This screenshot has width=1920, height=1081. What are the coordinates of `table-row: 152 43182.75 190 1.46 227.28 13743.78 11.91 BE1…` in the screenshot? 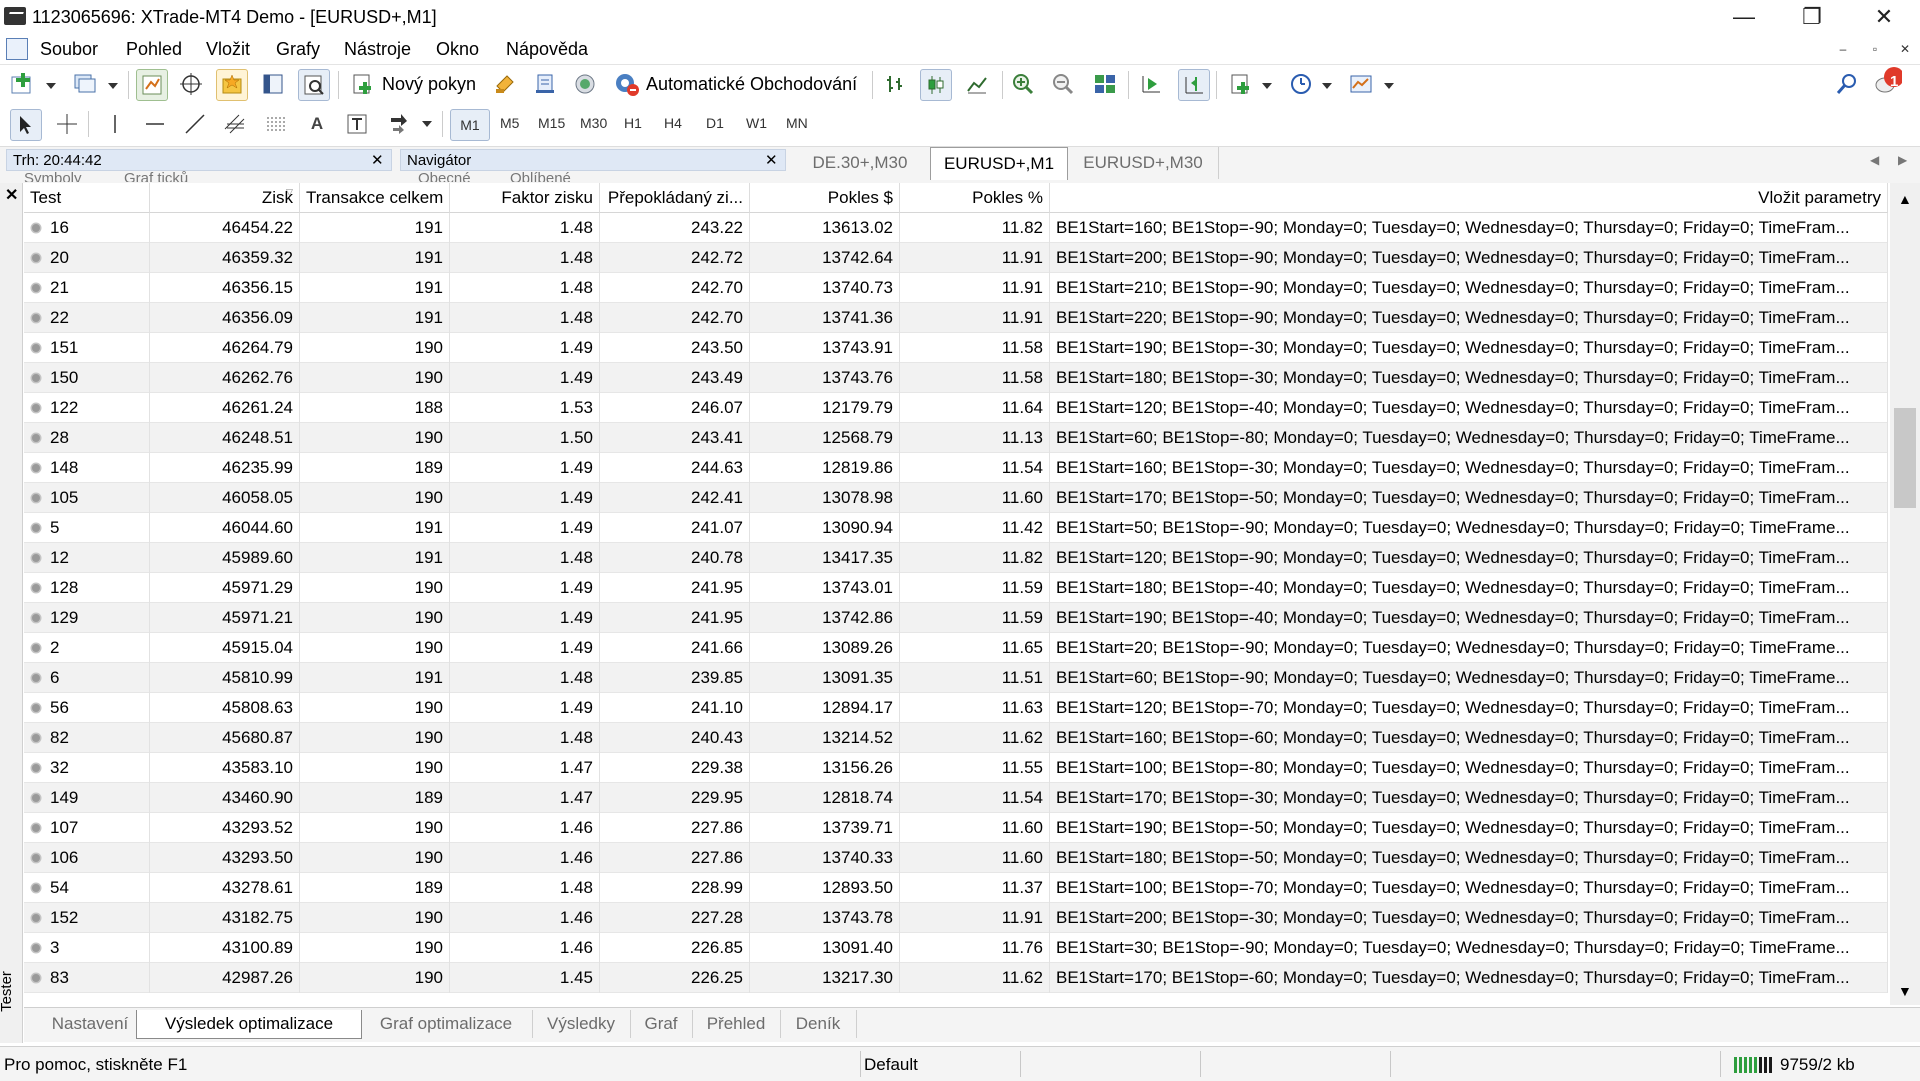 It's located at (956, 918).